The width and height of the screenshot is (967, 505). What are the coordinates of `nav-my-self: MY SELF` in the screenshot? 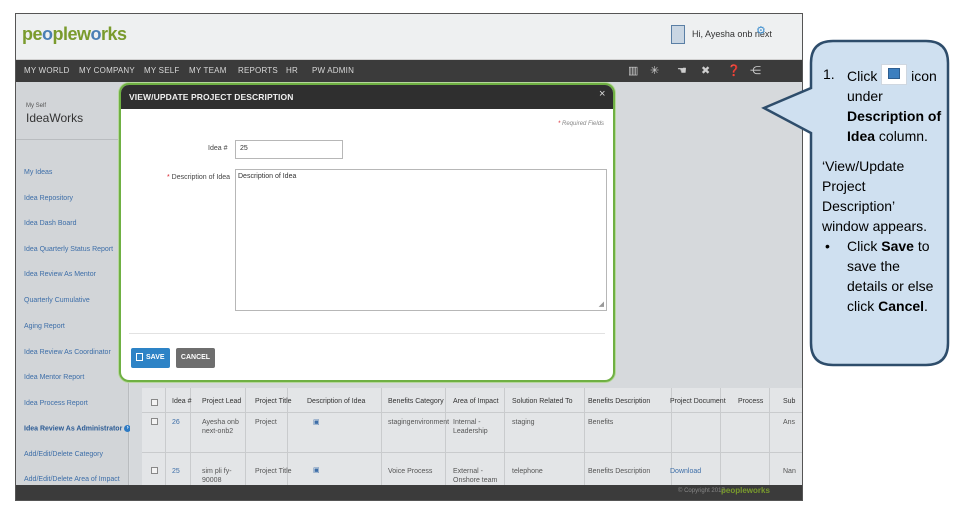 It's located at (162, 70).